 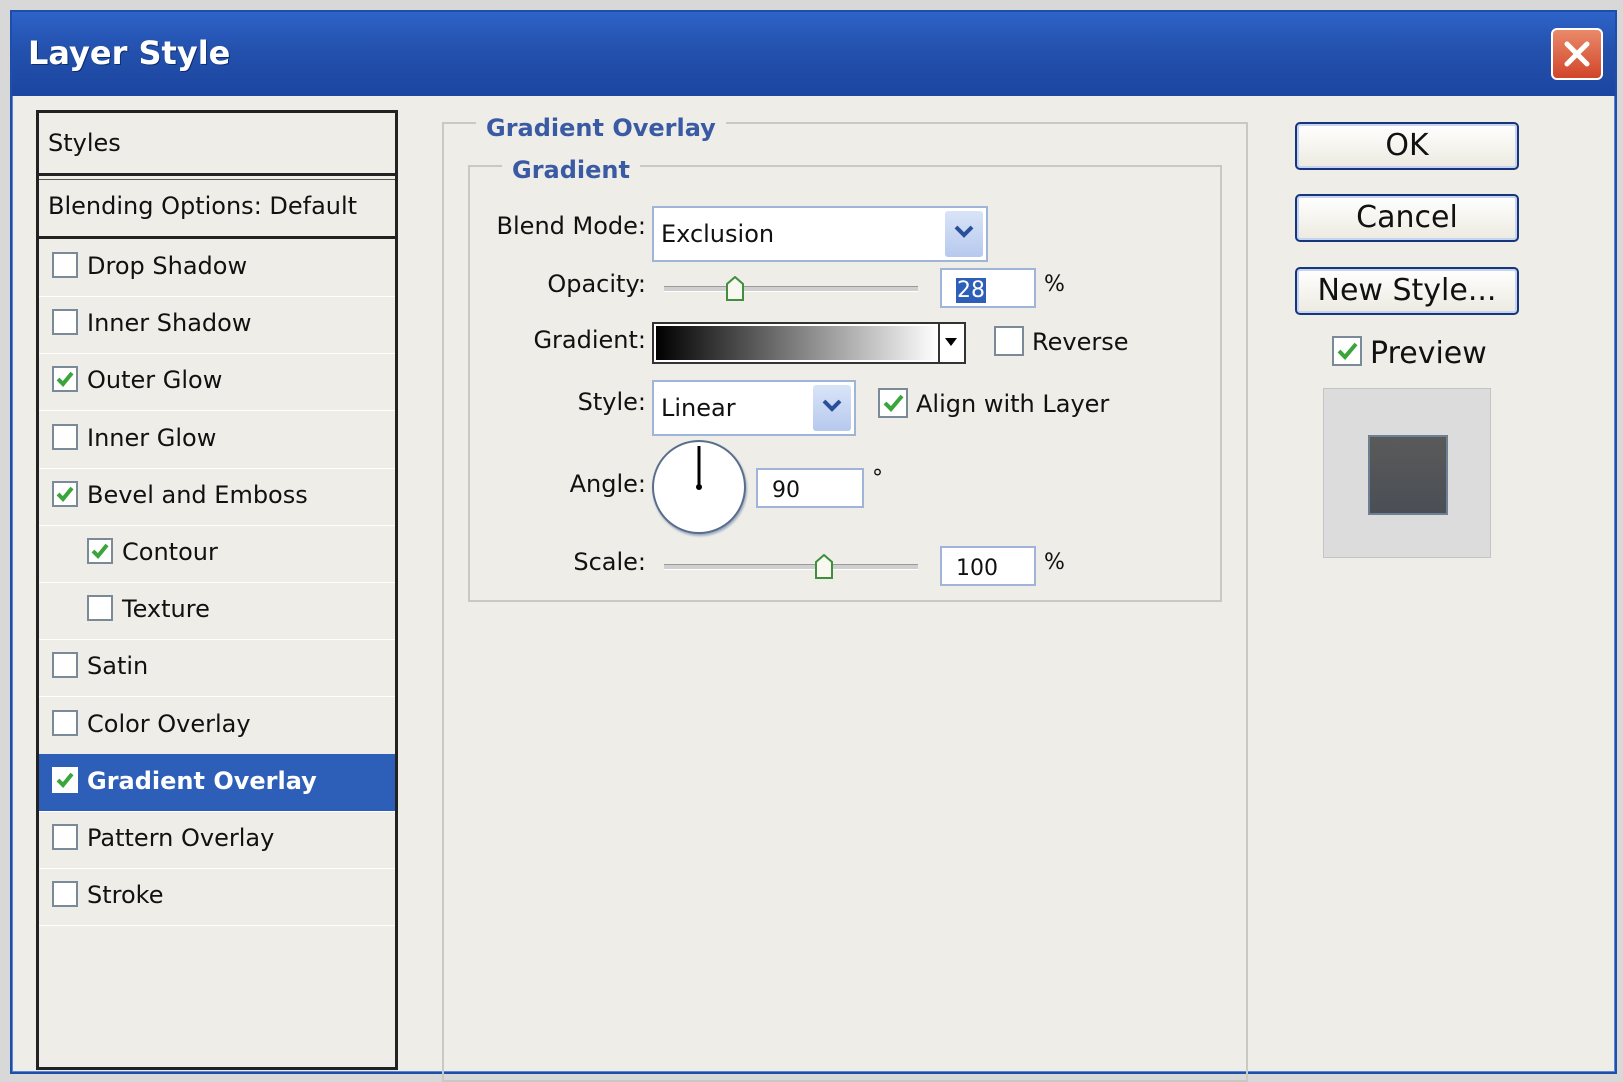 I want to click on style-item: Stroke, so click(x=217, y=897).